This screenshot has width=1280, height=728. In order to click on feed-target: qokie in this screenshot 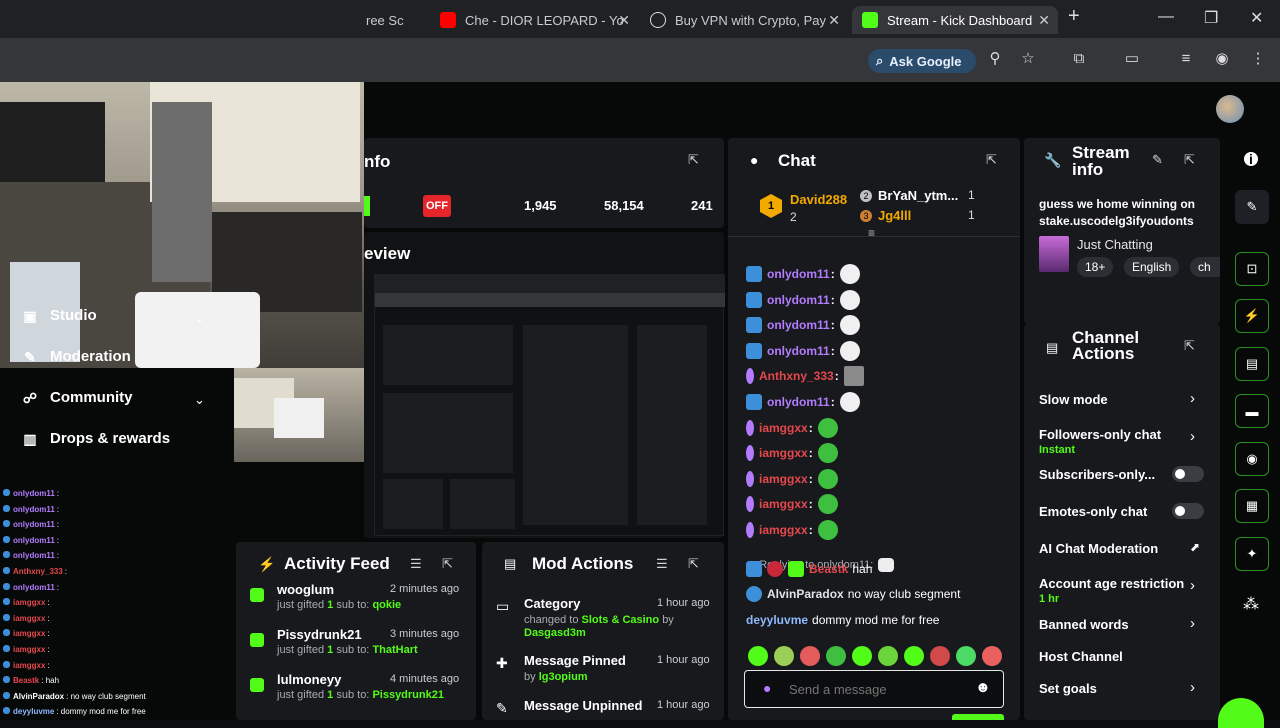, I will do `click(386, 605)`.